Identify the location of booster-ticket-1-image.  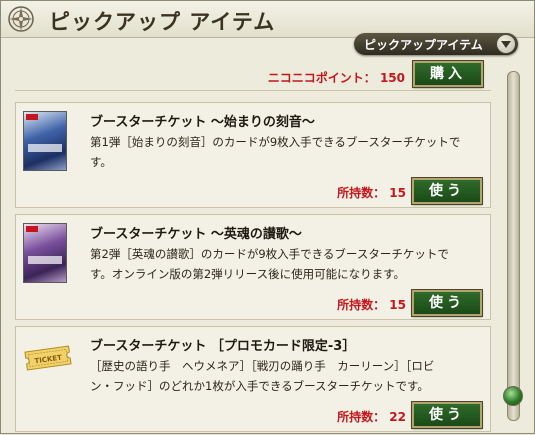
(45, 141).